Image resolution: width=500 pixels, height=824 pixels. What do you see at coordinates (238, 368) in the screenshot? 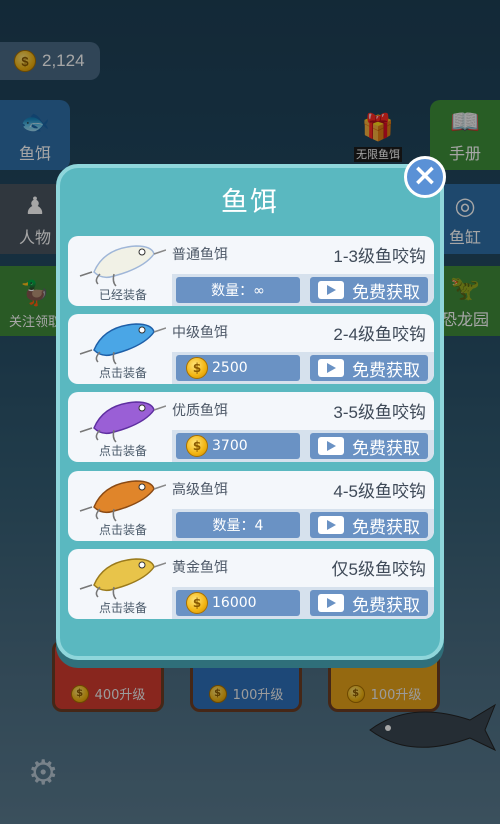
I see `buy-price-button: $2500` at bounding box center [238, 368].